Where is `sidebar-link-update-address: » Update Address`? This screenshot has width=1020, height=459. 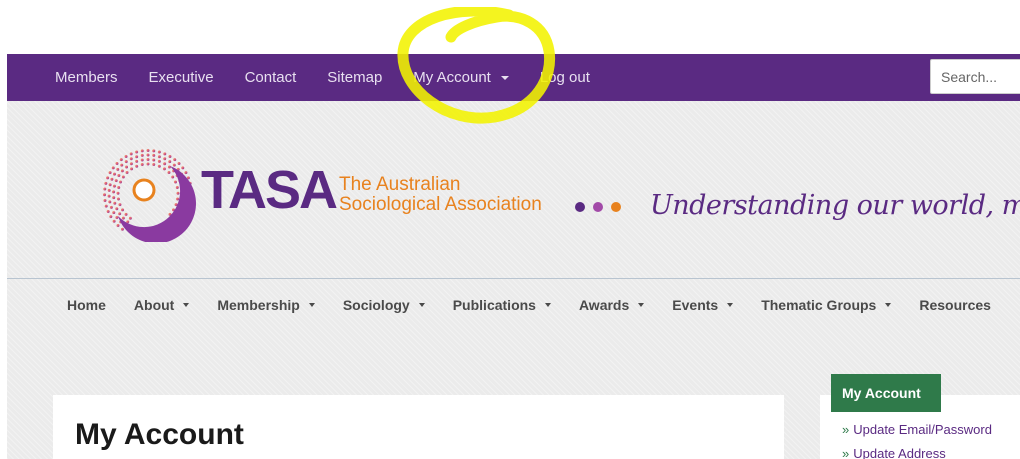
sidebar-link-update-address: » Update Address is located at coordinates (917, 452).